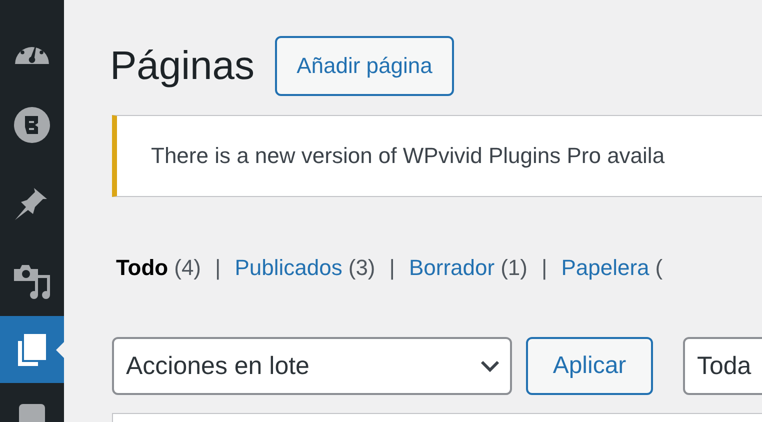 The image size is (762, 422). Describe the element at coordinates (32, 55) in the screenshot. I see `gauge-icon` at that location.